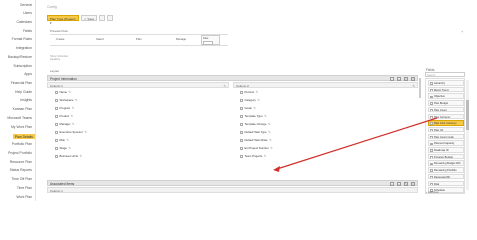  I want to click on sidebar-item-subscription: Subscription, so click(22, 66).